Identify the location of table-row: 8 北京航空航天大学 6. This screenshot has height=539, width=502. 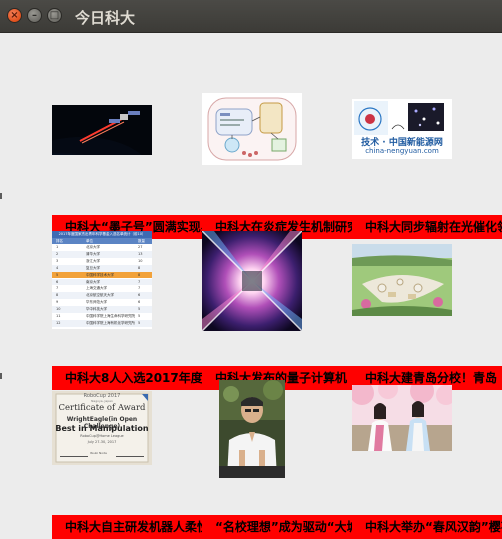
(102, 296).